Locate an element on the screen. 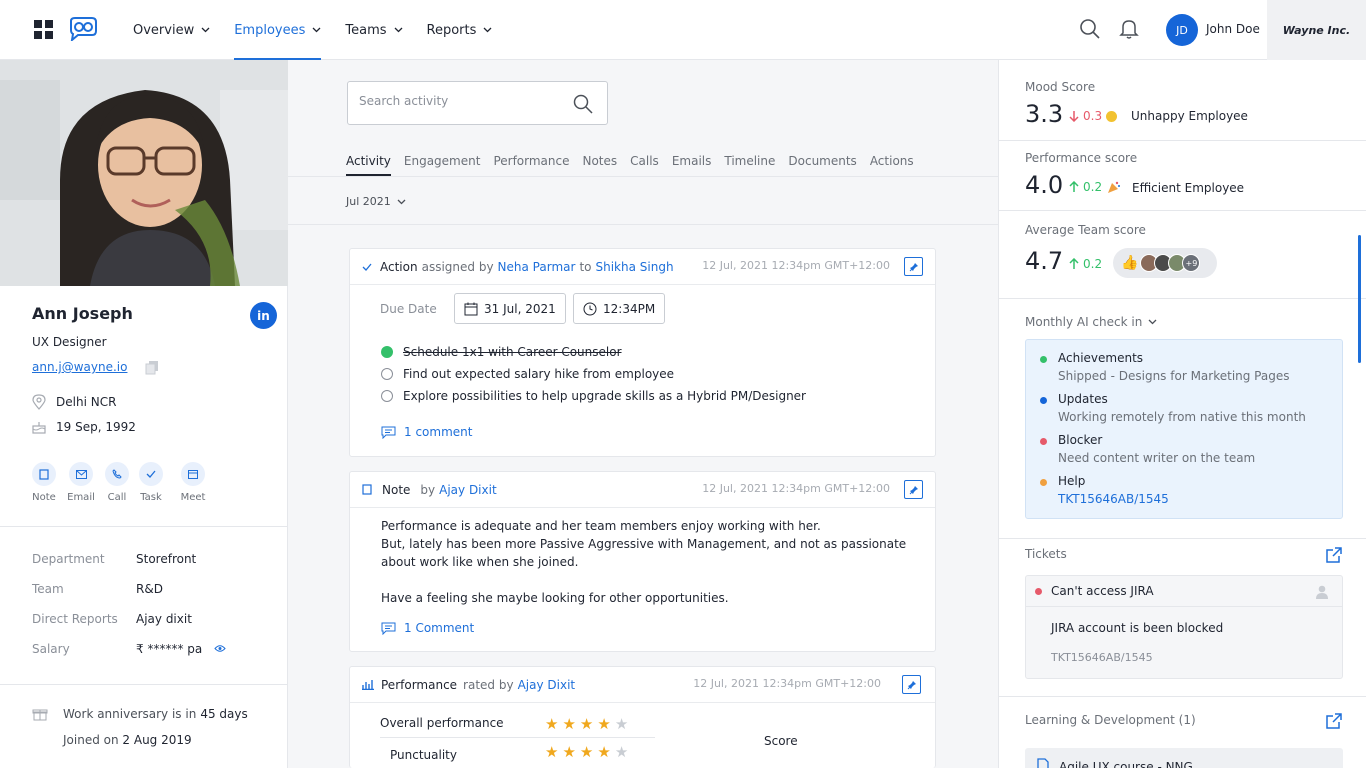 The image size is (1366, 768). course-item: Agile UX course - NNG is located at coordinates (1184, 758).